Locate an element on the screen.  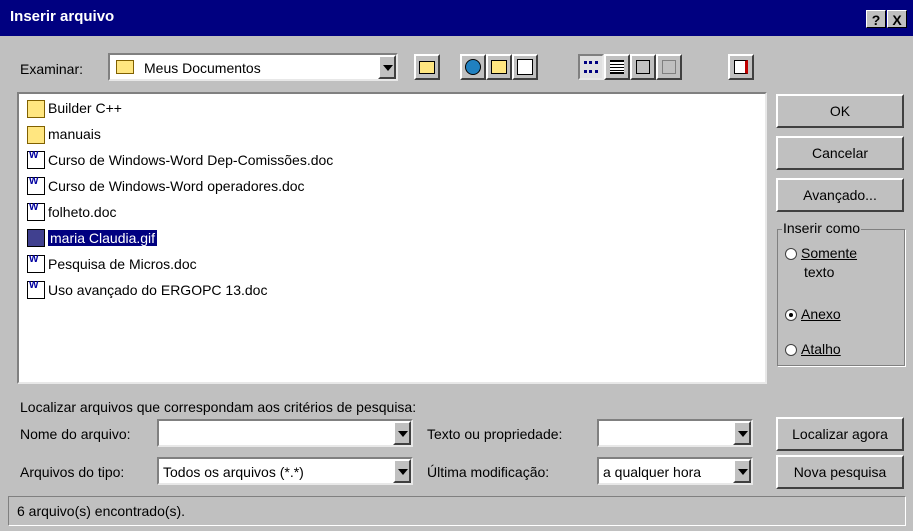
look-in-label: Examinar: is located at coordinates (52, 69).